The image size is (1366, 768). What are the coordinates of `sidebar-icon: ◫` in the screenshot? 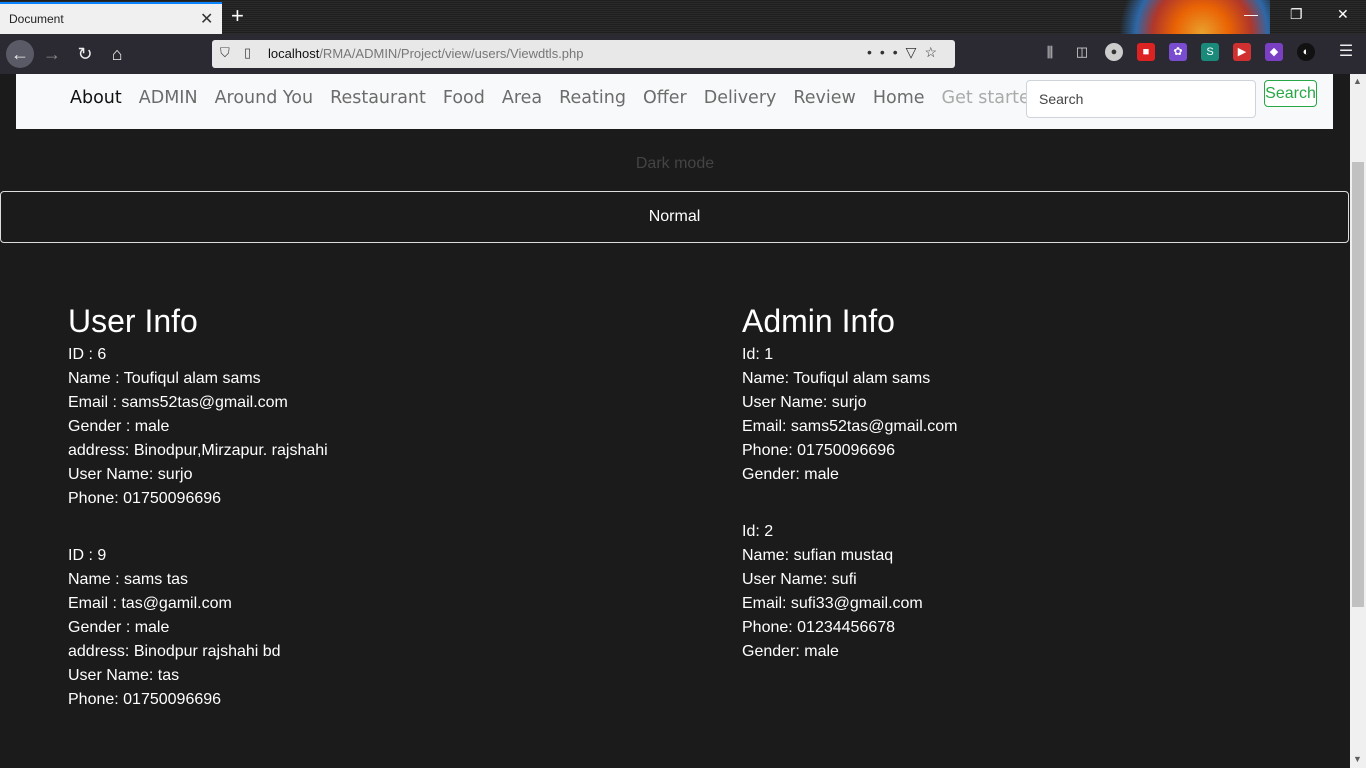 It's located at (1082, 52).